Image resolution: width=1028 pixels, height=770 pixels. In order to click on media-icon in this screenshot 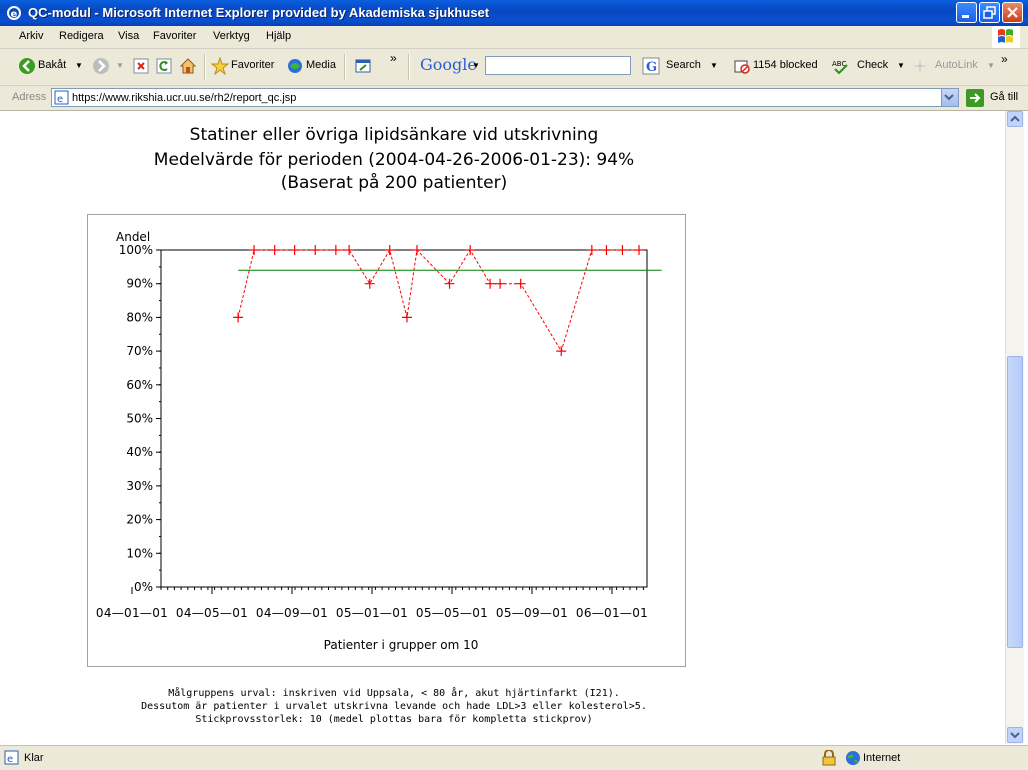, I will do `click(295, 66)`.